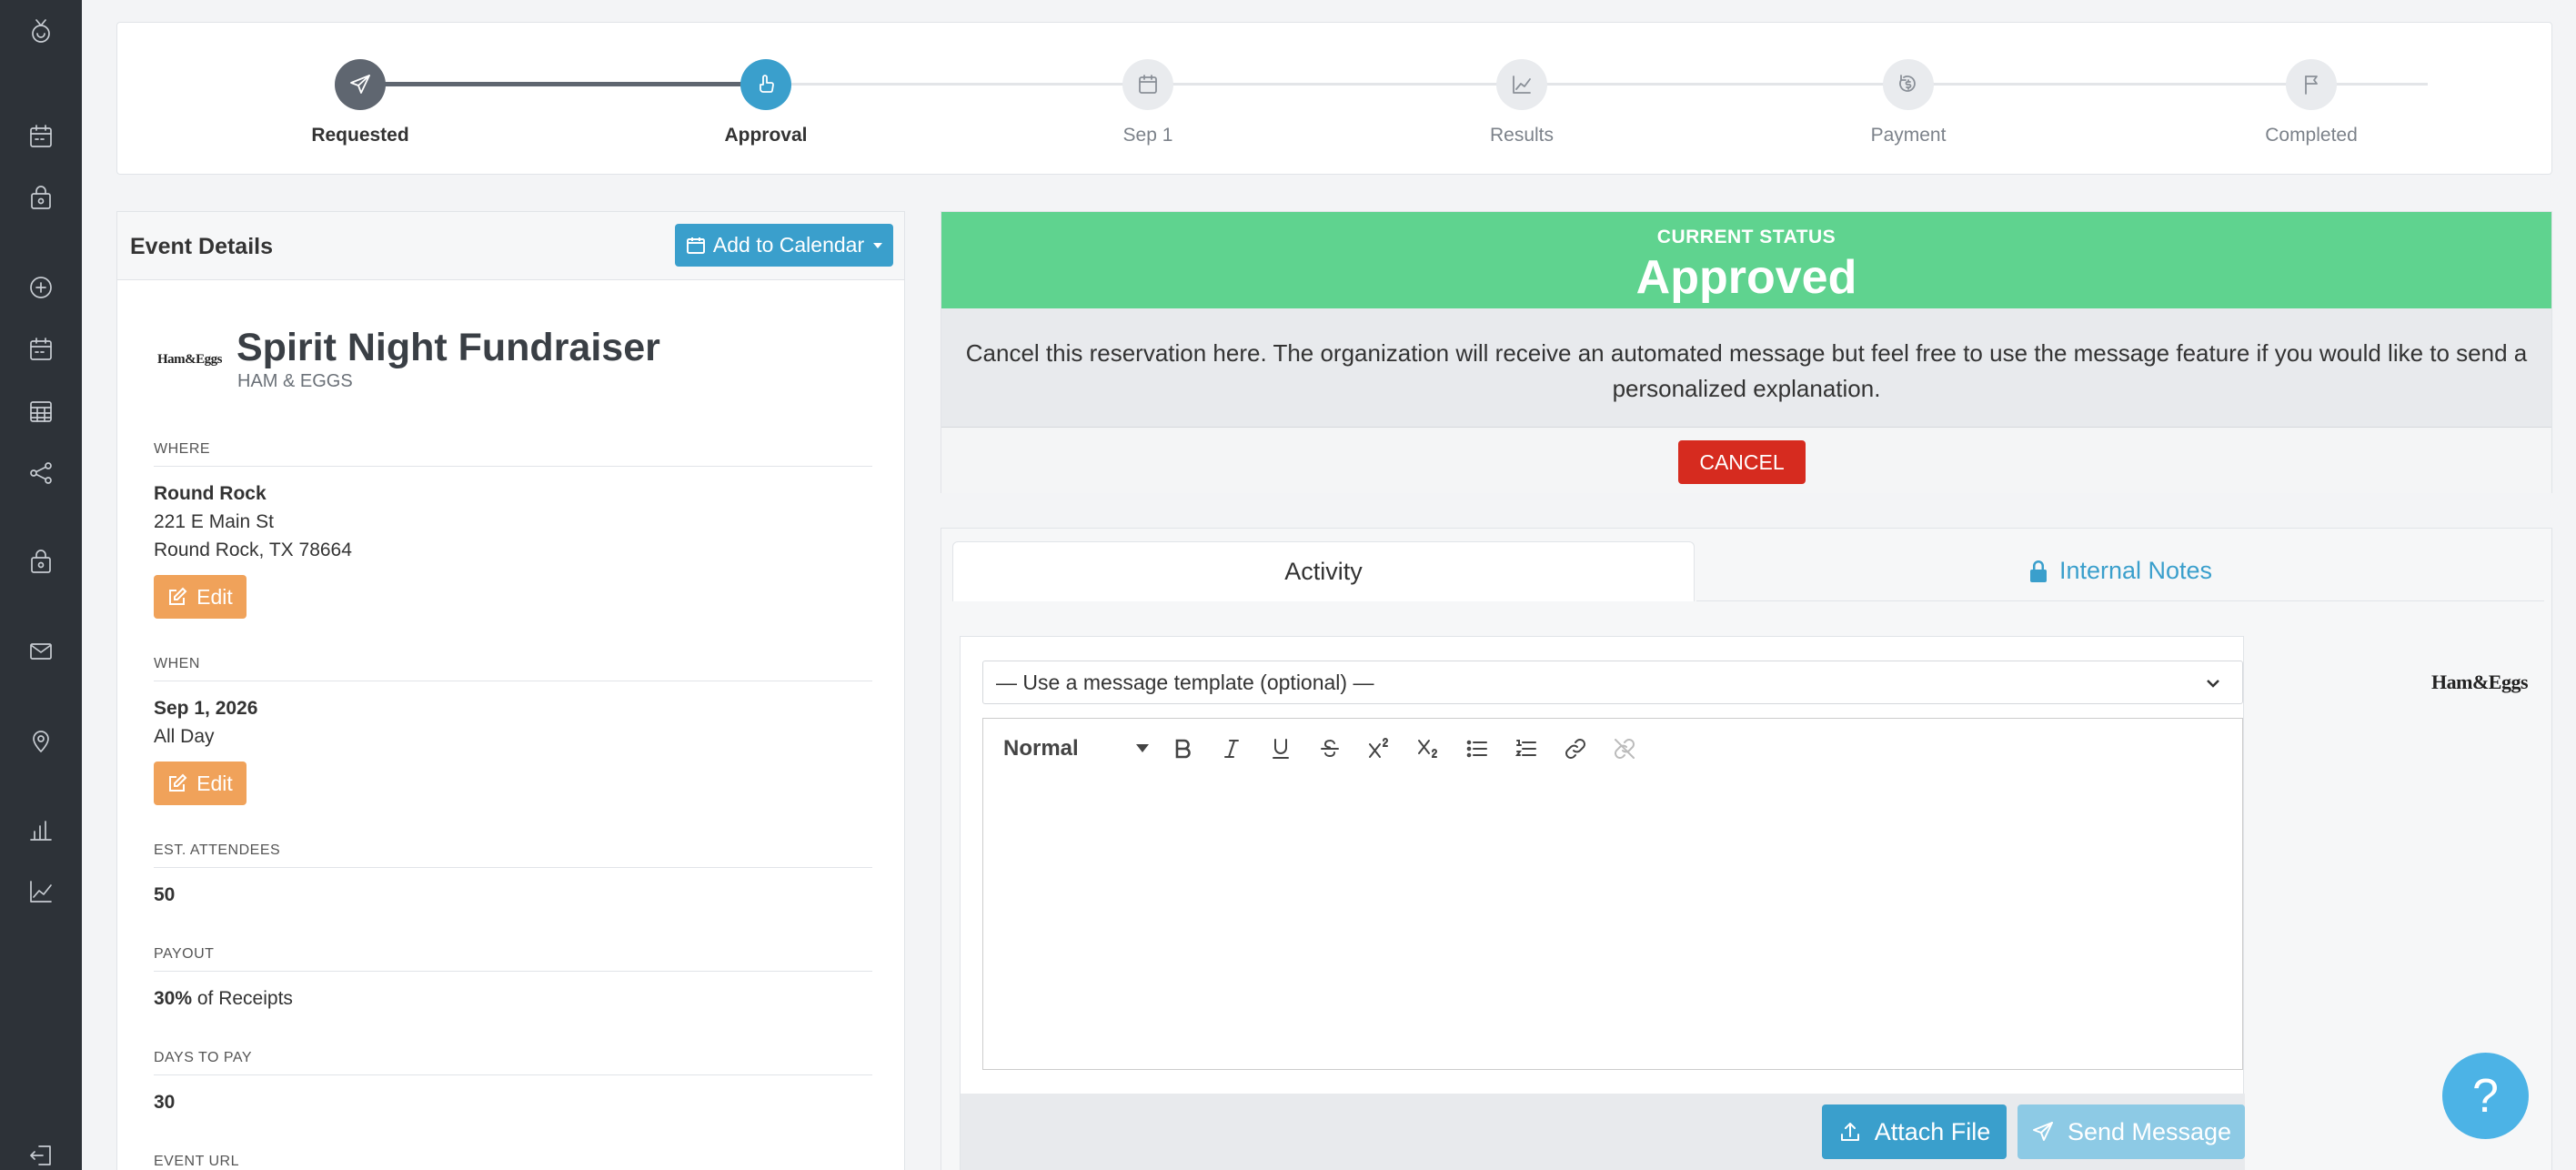 This screenshot has width=2576, height=1170. What do you see at coordinates (202, 247) in the screenshot?
I see `event-details-title: Event Details` at bounding box center [202, 247].